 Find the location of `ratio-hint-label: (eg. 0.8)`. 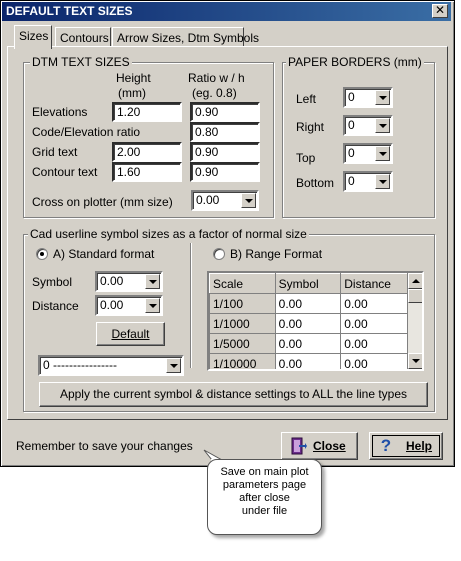

ratio-hint-label: (eg. 0.8) is located at coordinates (214, 93).